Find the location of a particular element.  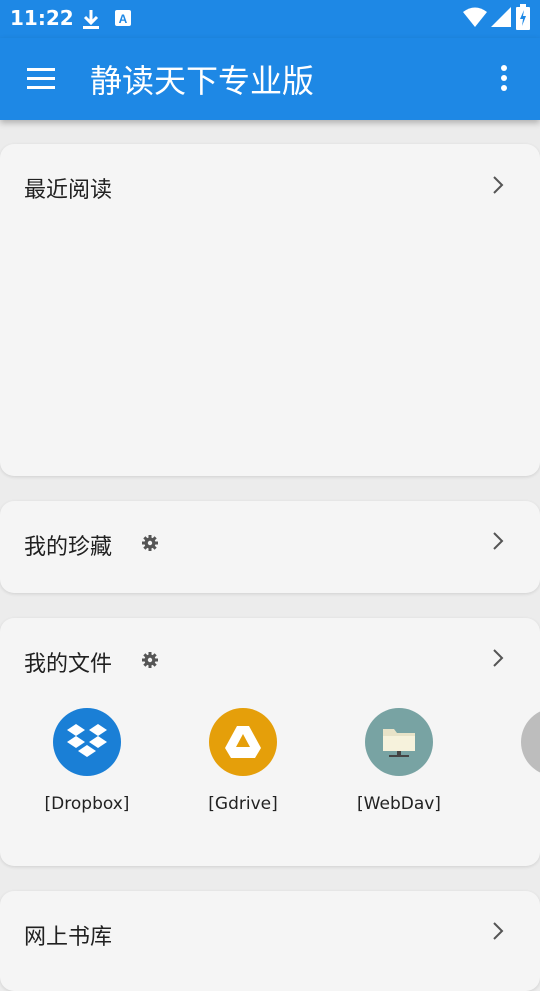

file-source-dropbox: [Dropbox] is located at coordinates (87, 761).